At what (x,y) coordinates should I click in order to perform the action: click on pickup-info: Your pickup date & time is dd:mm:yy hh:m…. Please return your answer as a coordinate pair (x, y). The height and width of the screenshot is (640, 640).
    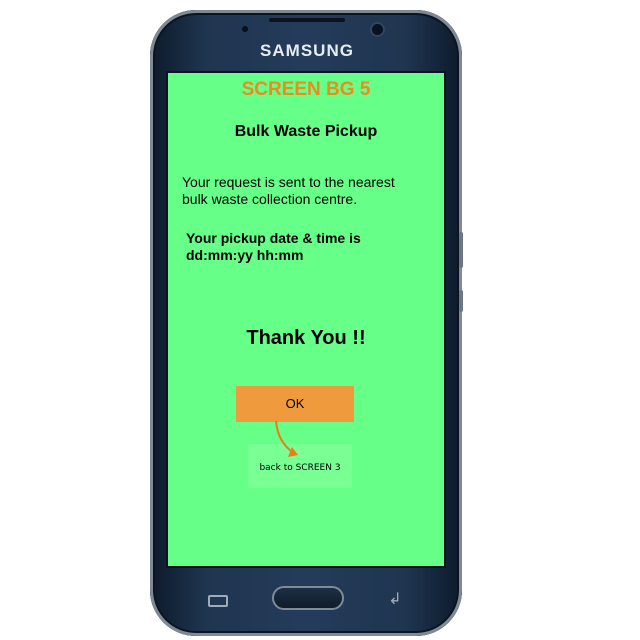
    Looking at the image, I should click on (306, 247).